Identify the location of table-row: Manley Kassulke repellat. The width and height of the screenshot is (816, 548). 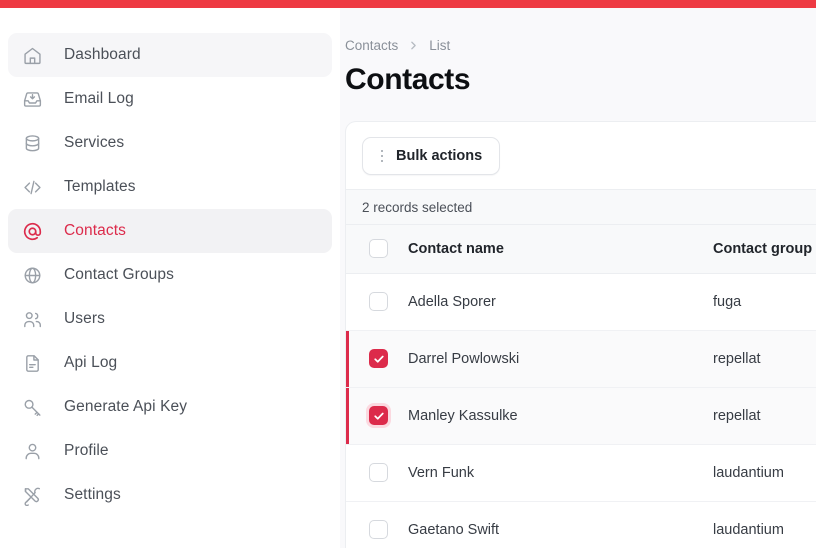
(581, 416).